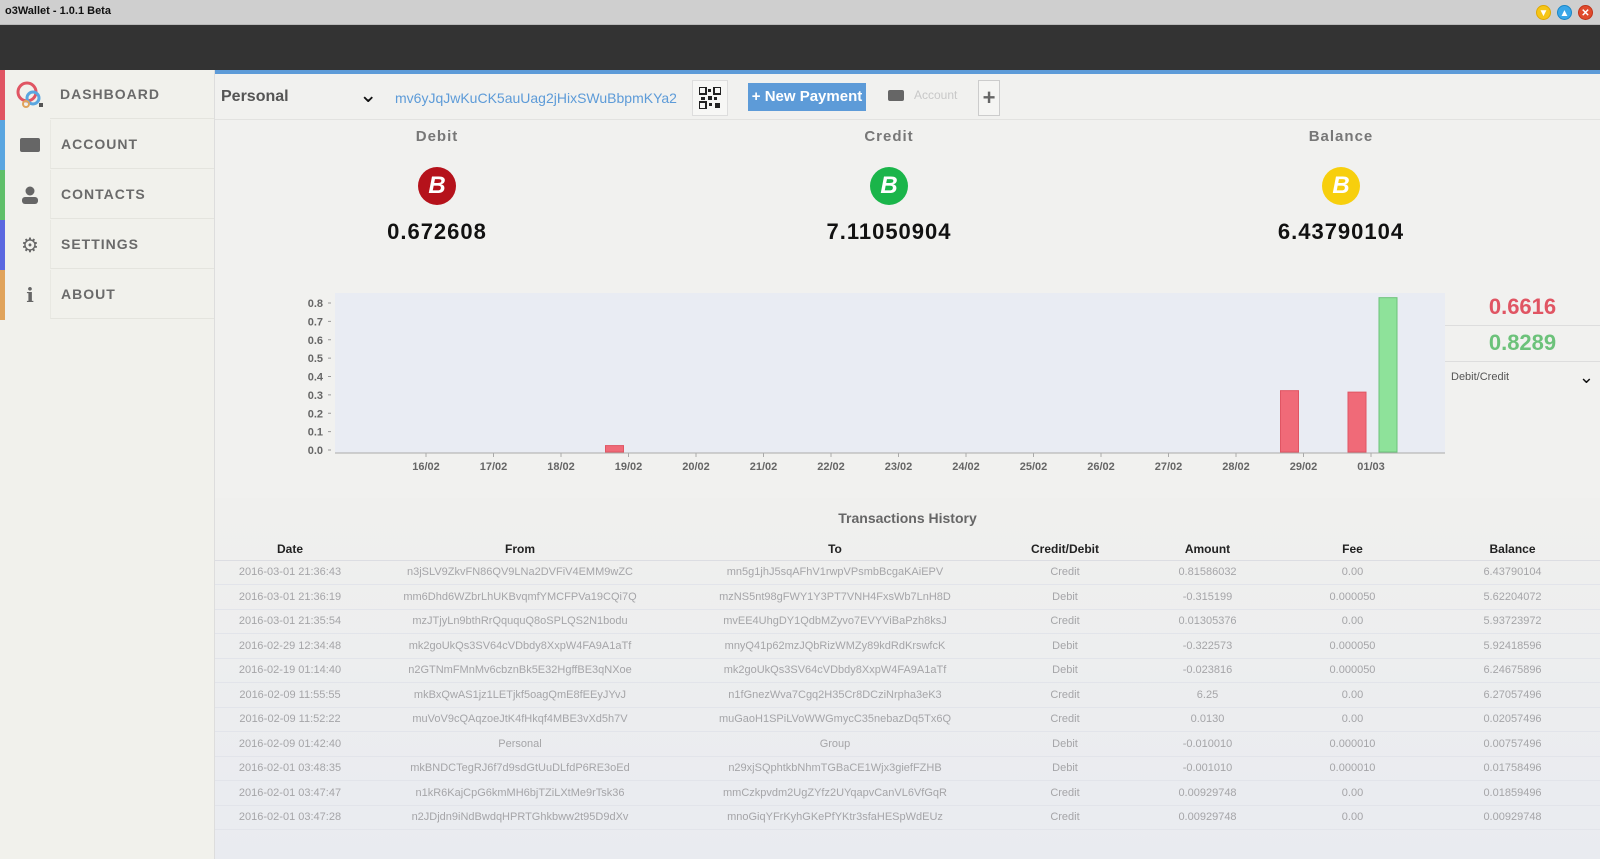 Image resolution: width=1600 pixels, height=859 pixels. I want to click on table-cell: 5.92418596, so click(1512, 646).